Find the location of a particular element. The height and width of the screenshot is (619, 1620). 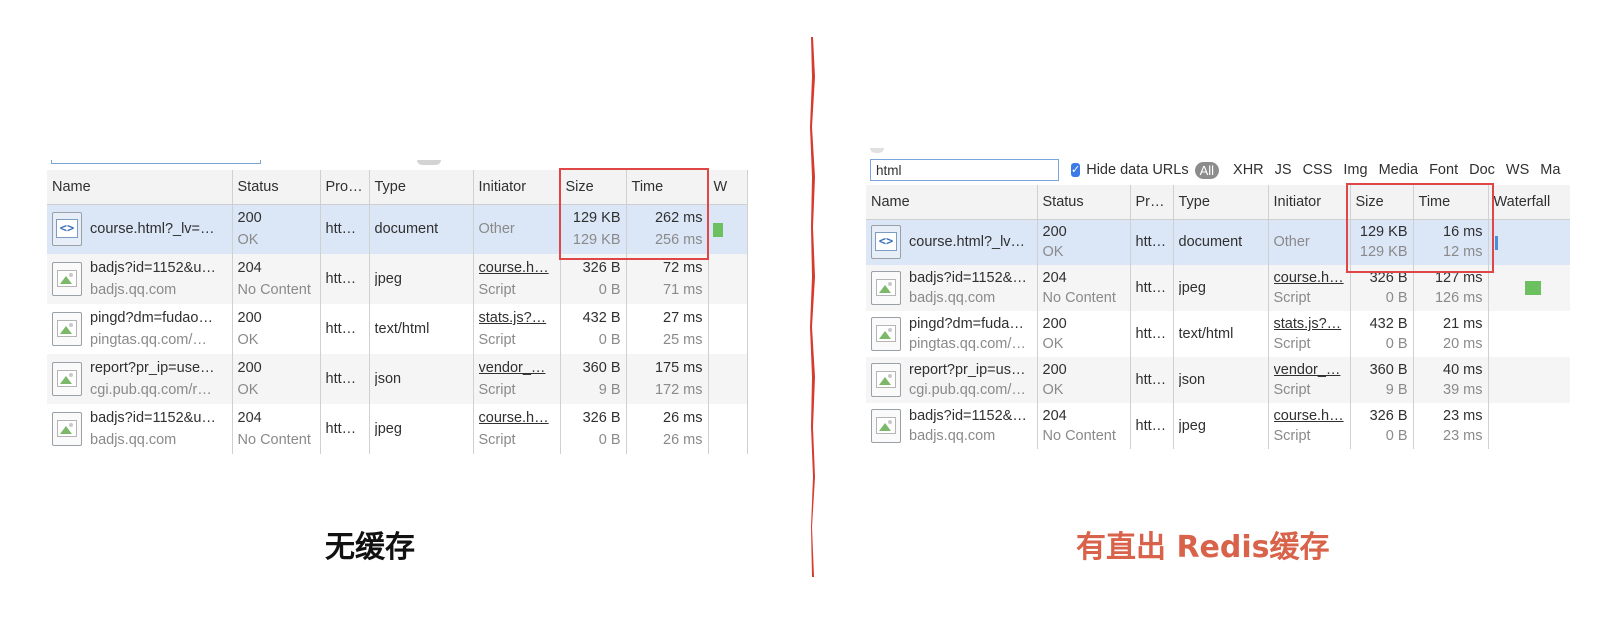

filter-type-all: All is located at coordinates (1207, 170).